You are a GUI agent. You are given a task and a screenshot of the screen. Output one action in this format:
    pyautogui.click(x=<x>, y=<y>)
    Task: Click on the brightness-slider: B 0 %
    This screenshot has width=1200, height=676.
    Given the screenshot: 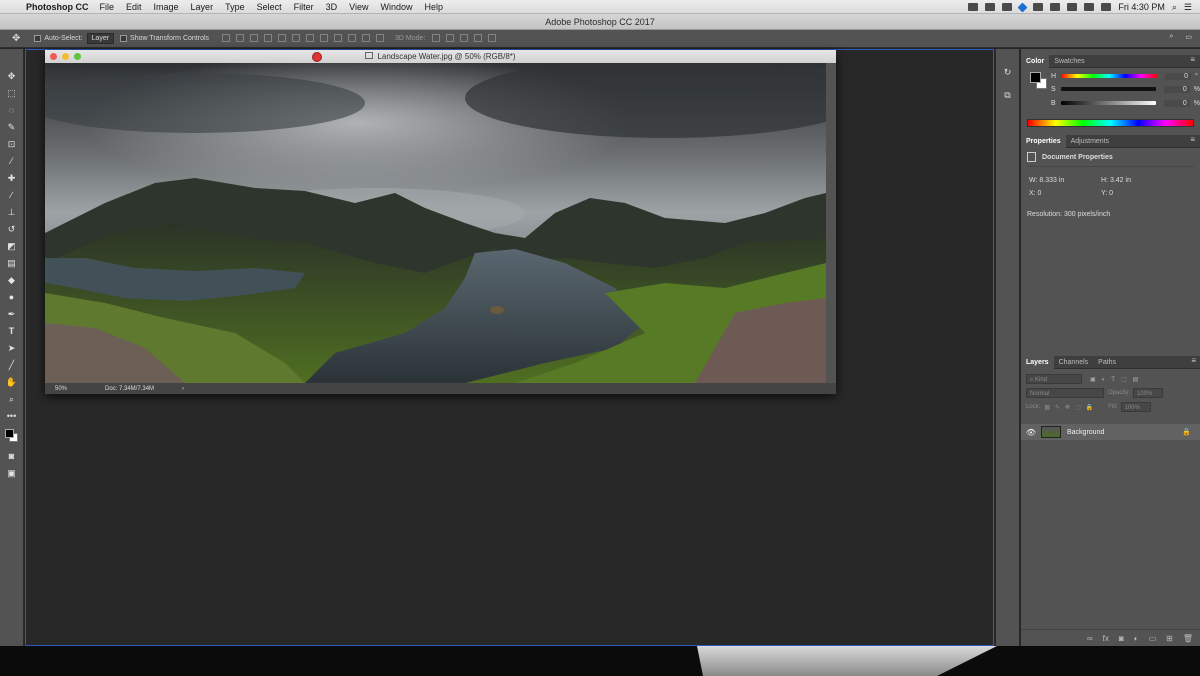 What is the action you would take?
    pyautogui.click(x=1110, y=103)
    